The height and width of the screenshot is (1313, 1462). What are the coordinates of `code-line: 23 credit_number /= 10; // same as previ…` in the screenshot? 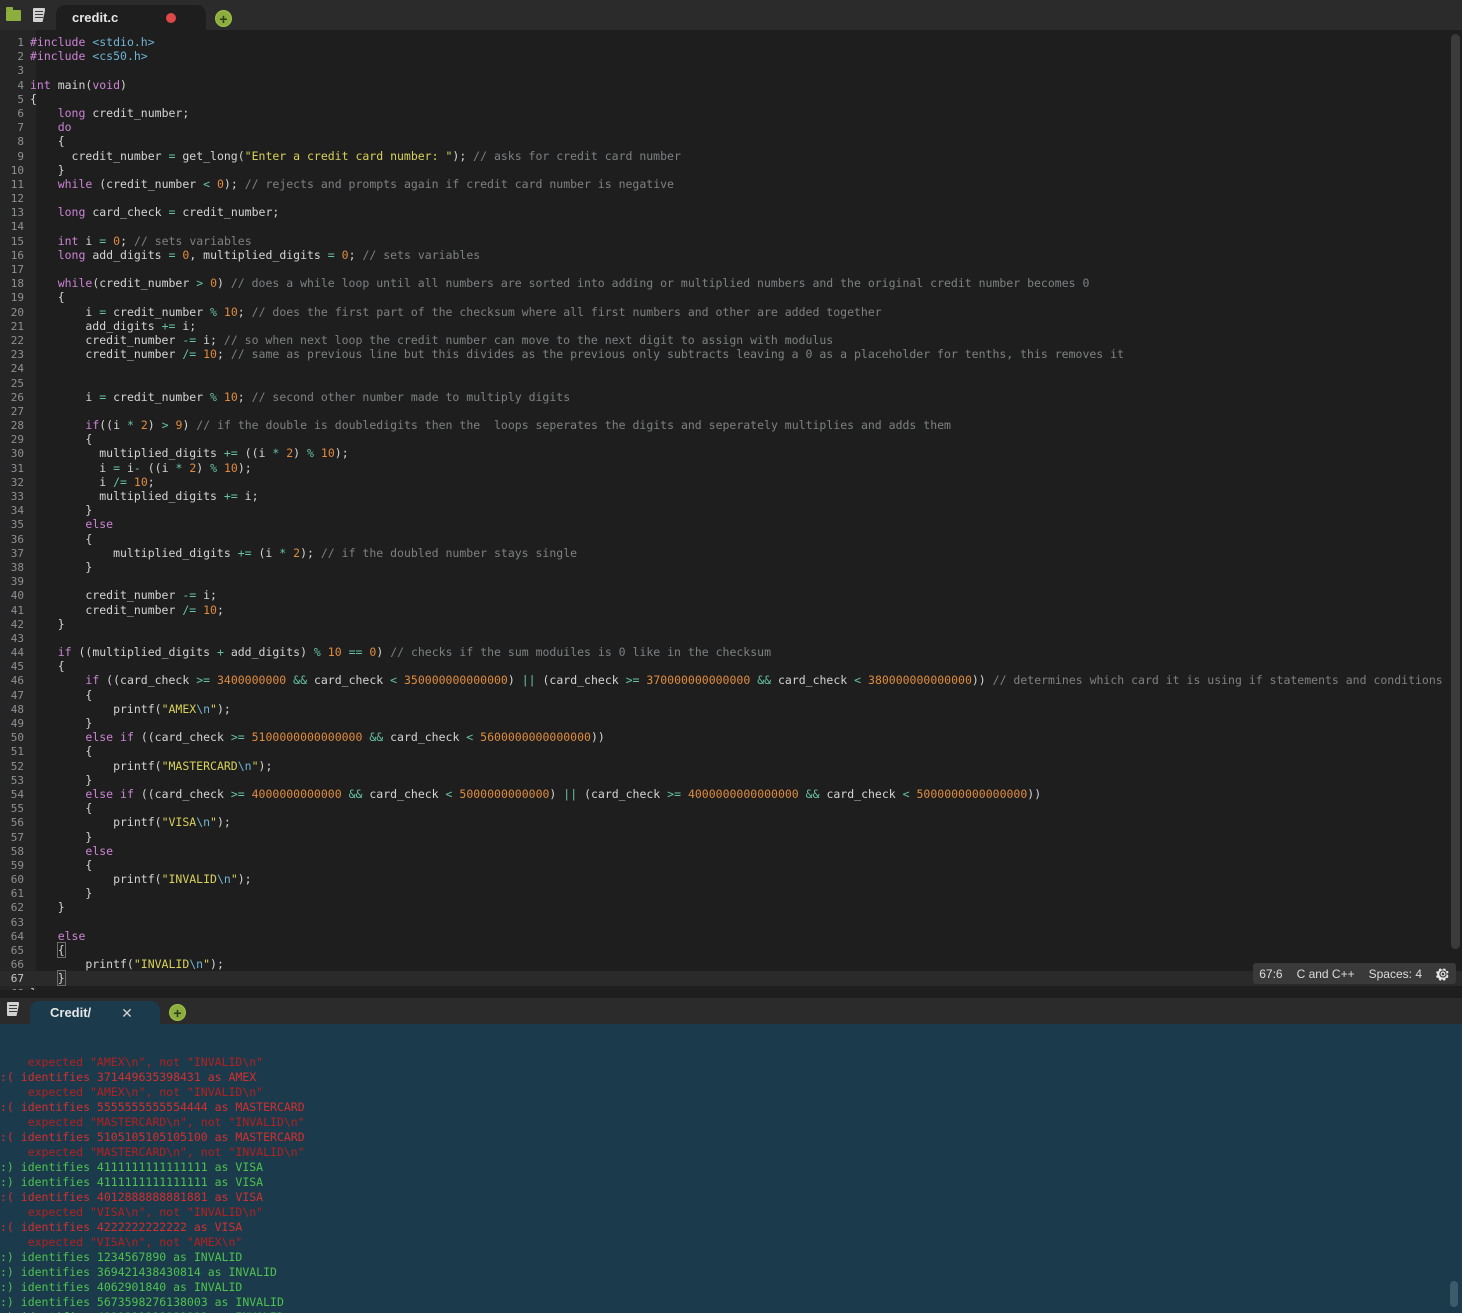 It's located at (731, 354).